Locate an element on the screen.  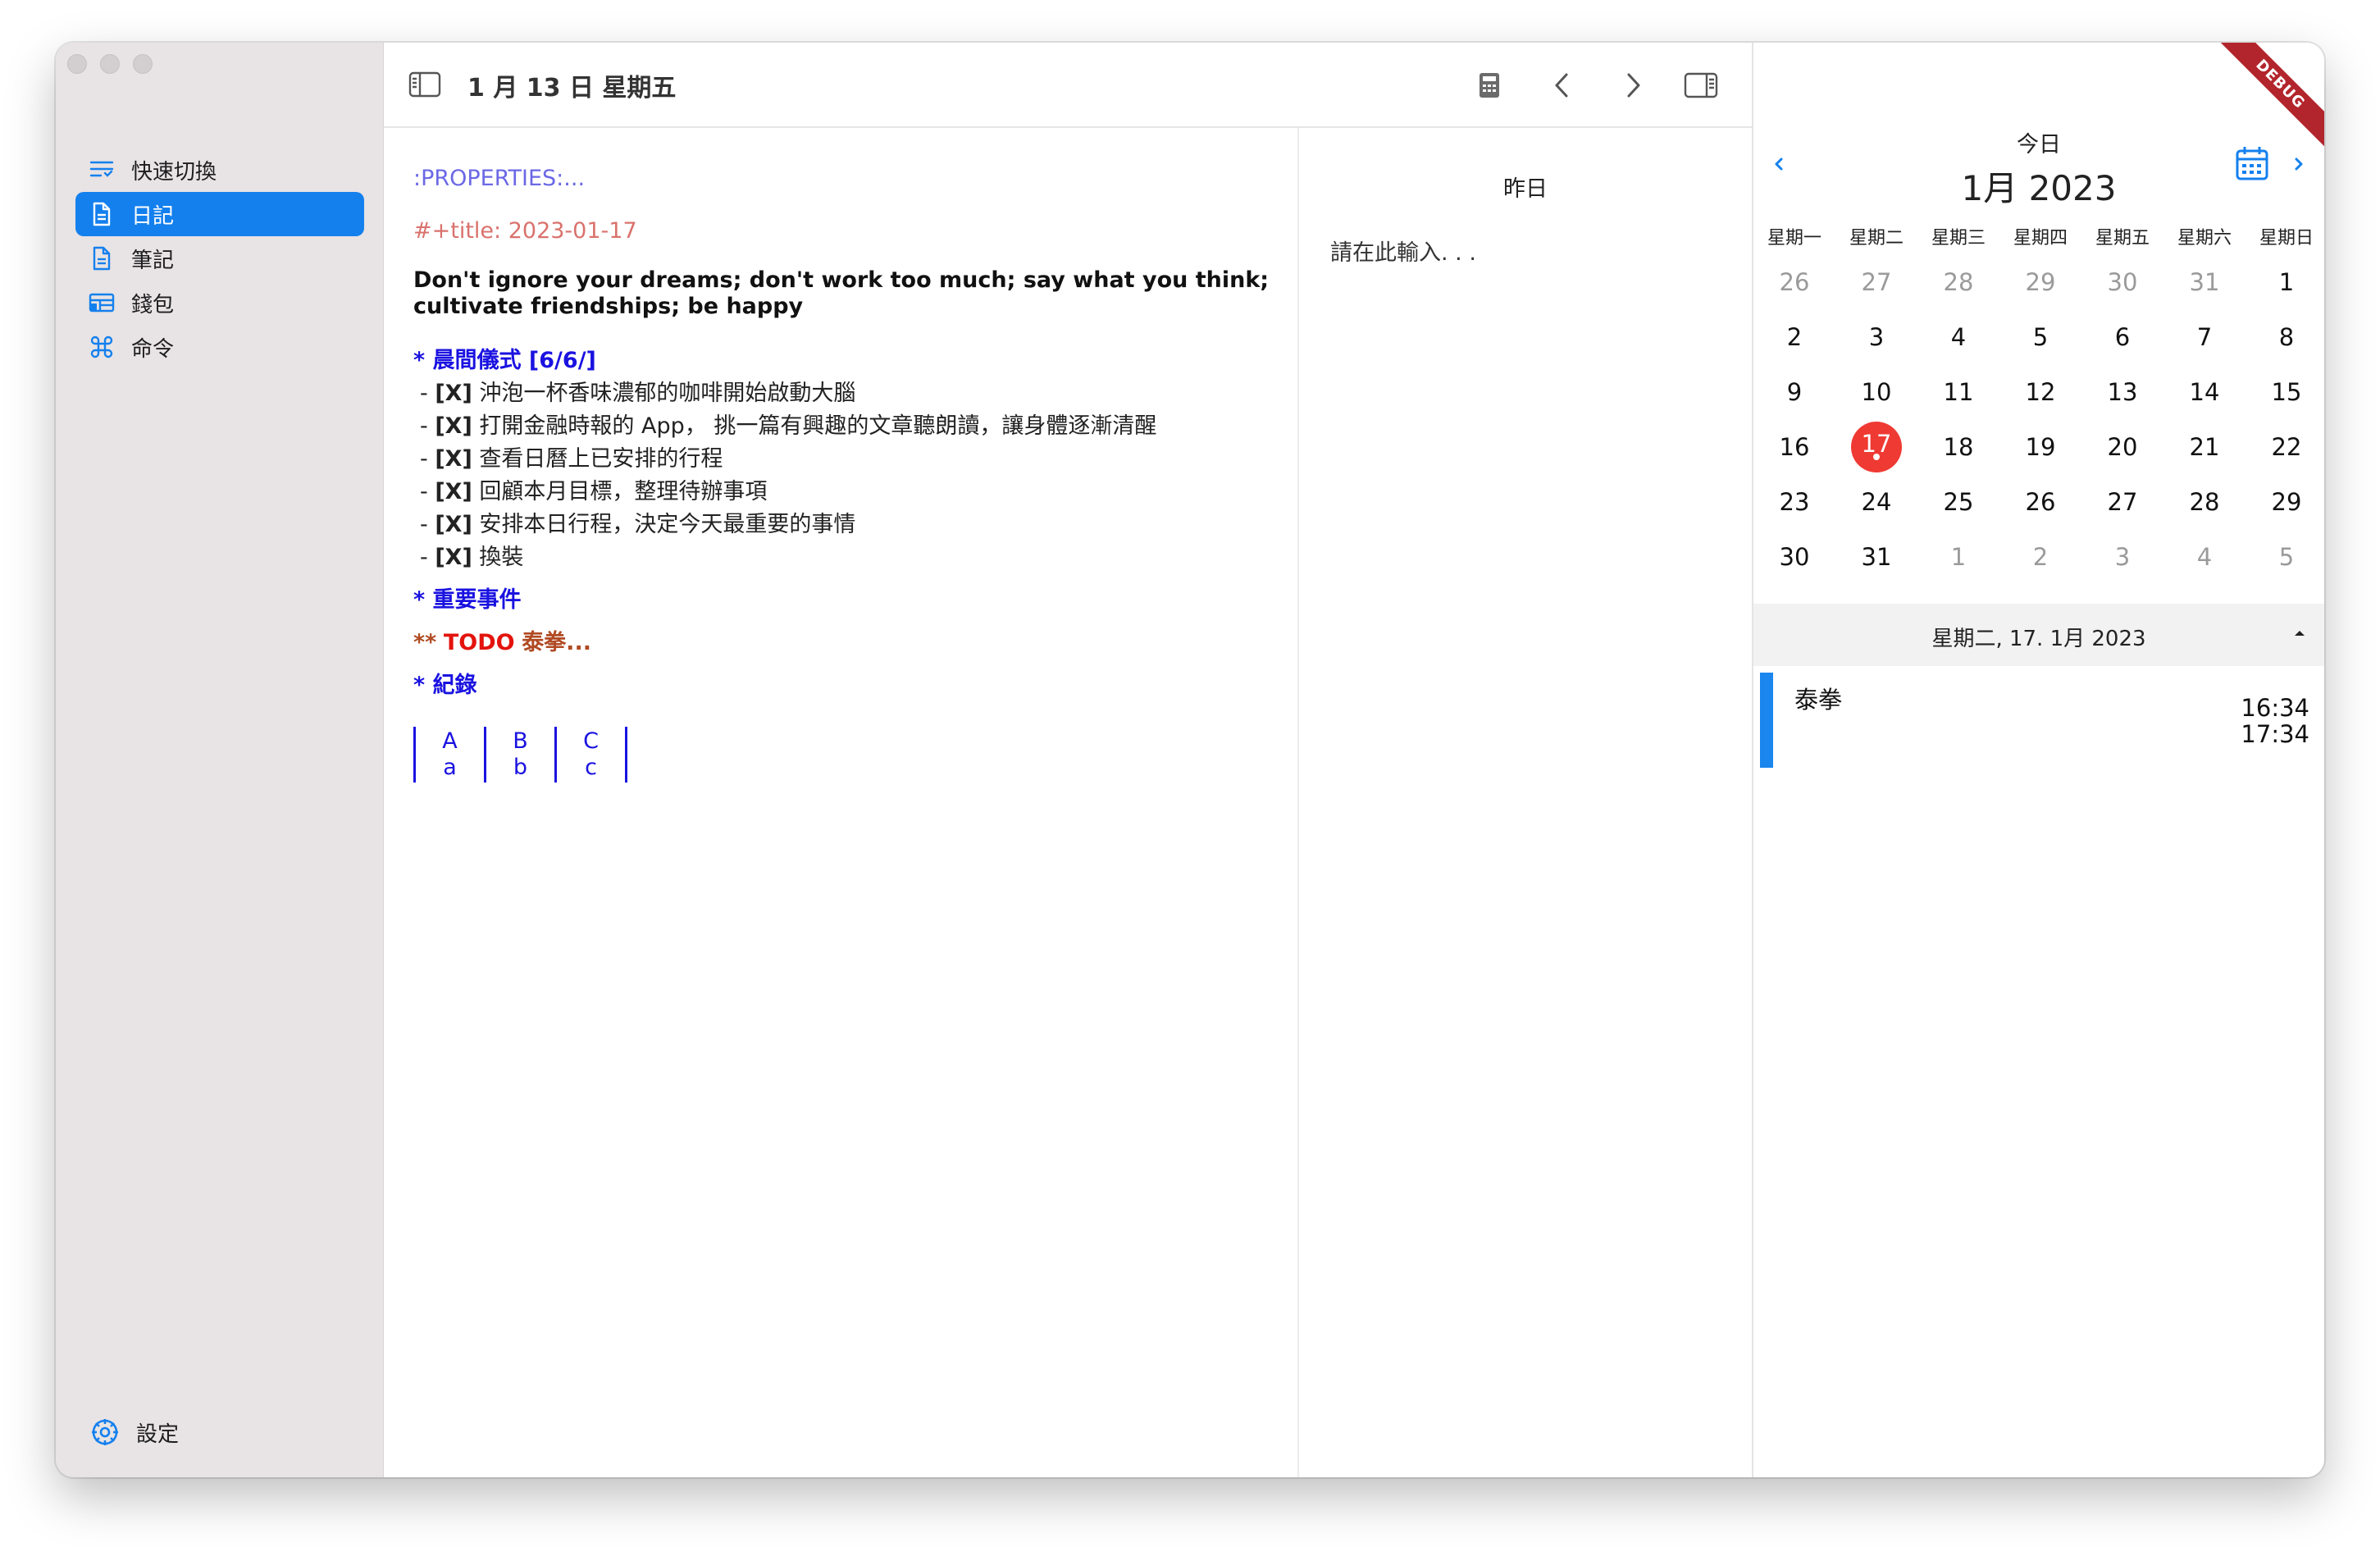
next-month-button is located at coordinates (2299, 164).